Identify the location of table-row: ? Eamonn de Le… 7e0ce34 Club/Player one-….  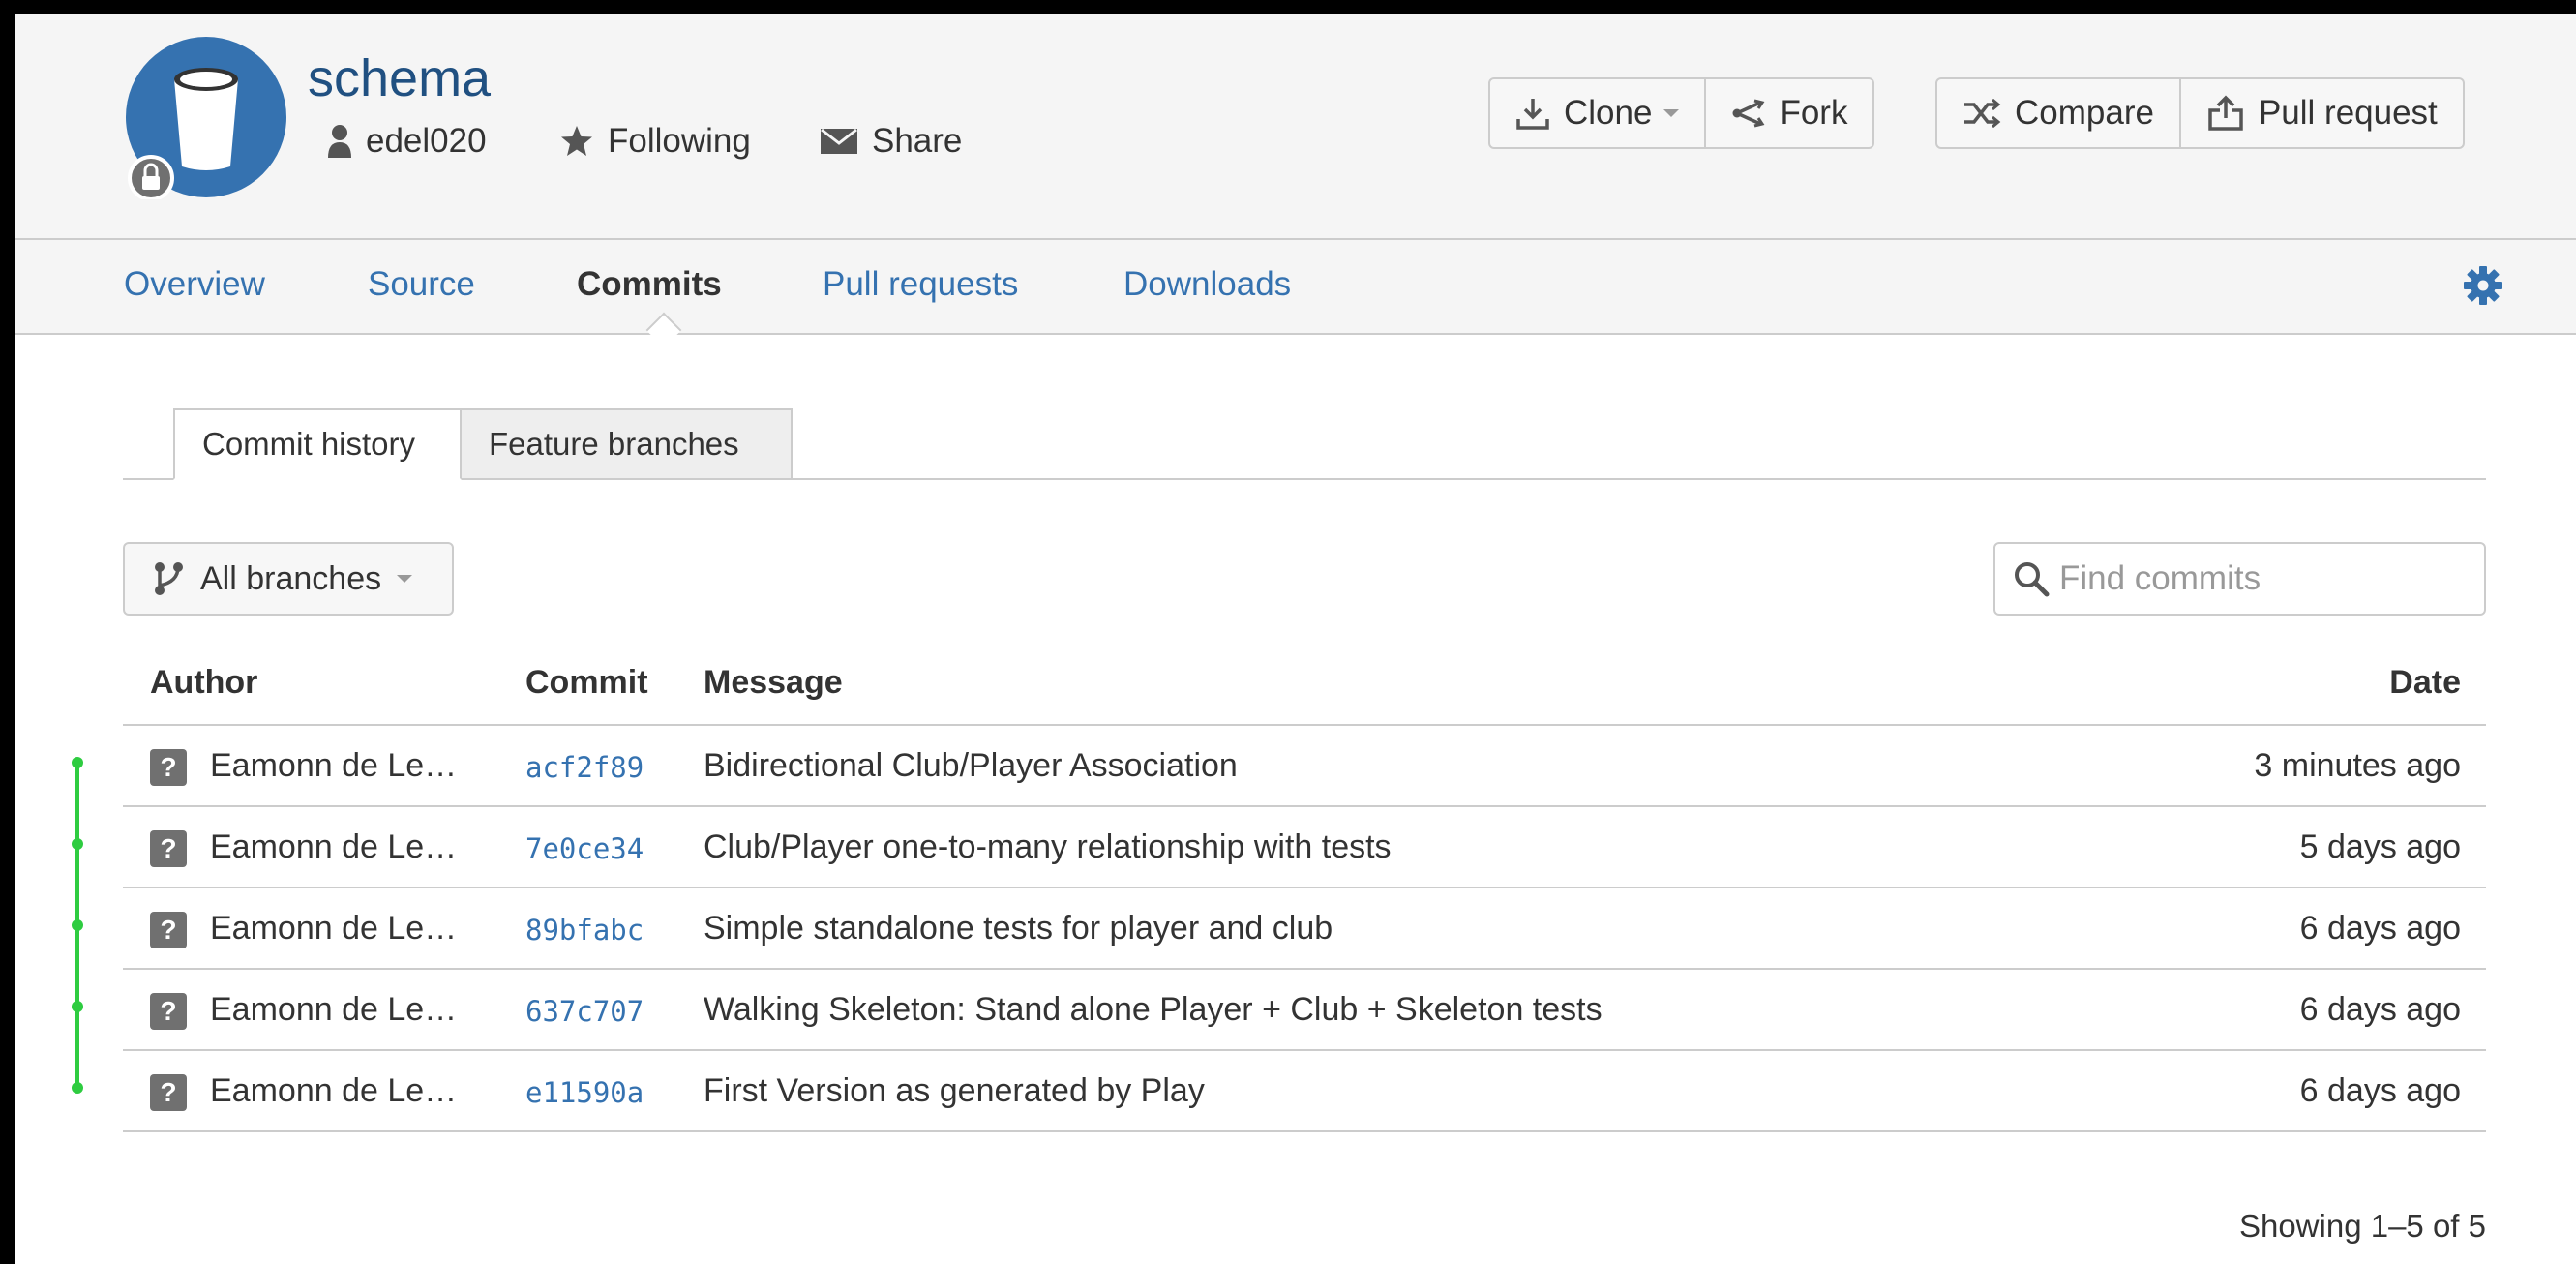
(1304, 847).